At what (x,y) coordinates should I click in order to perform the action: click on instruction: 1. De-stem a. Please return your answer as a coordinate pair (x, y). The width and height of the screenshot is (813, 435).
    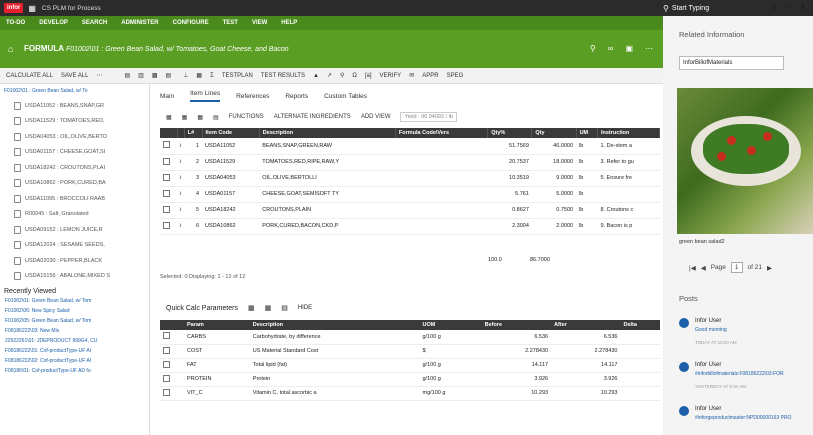
    Looking at the image, I should click on (628, 146).